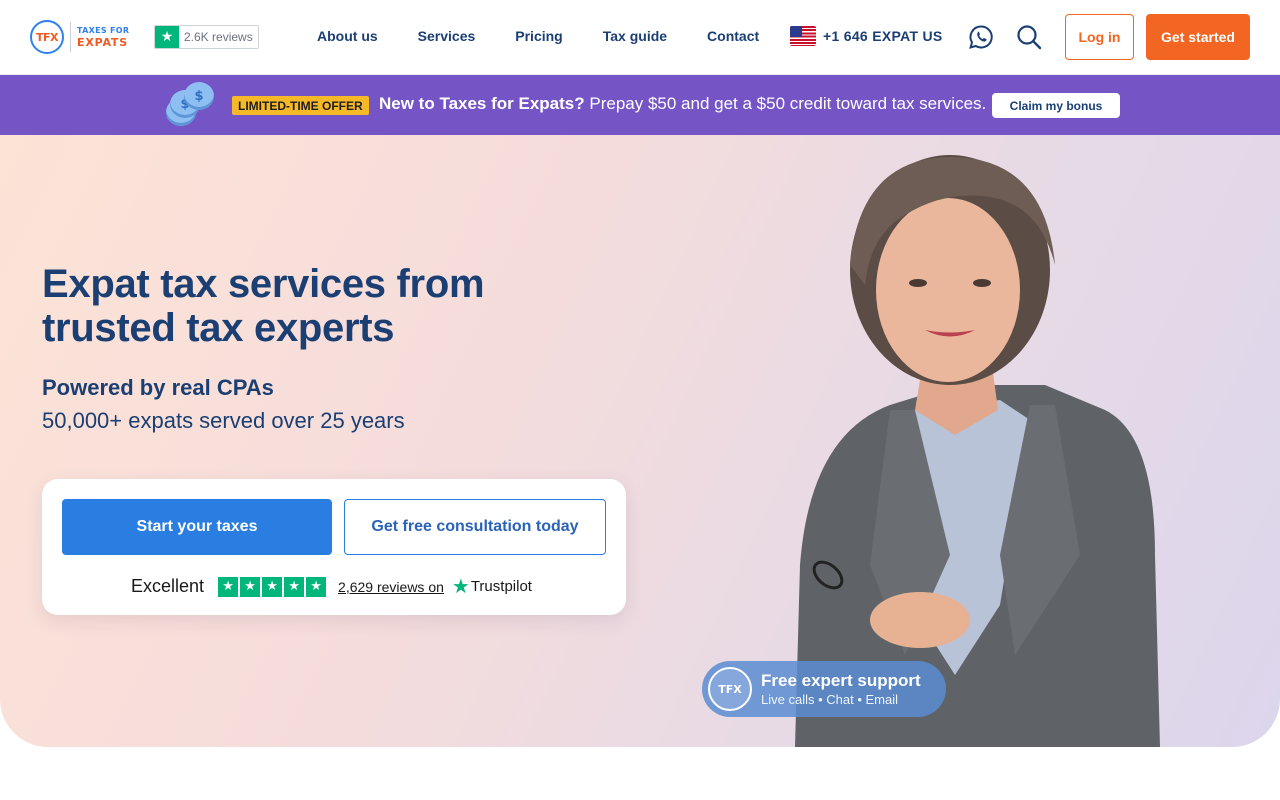 This screenshot has height=800, width=1280. What do you see at coordinates (883, 36) in the screenshot?
I see `phone-number: +1 646 EXPAT US` at bounding box center [883, 36].